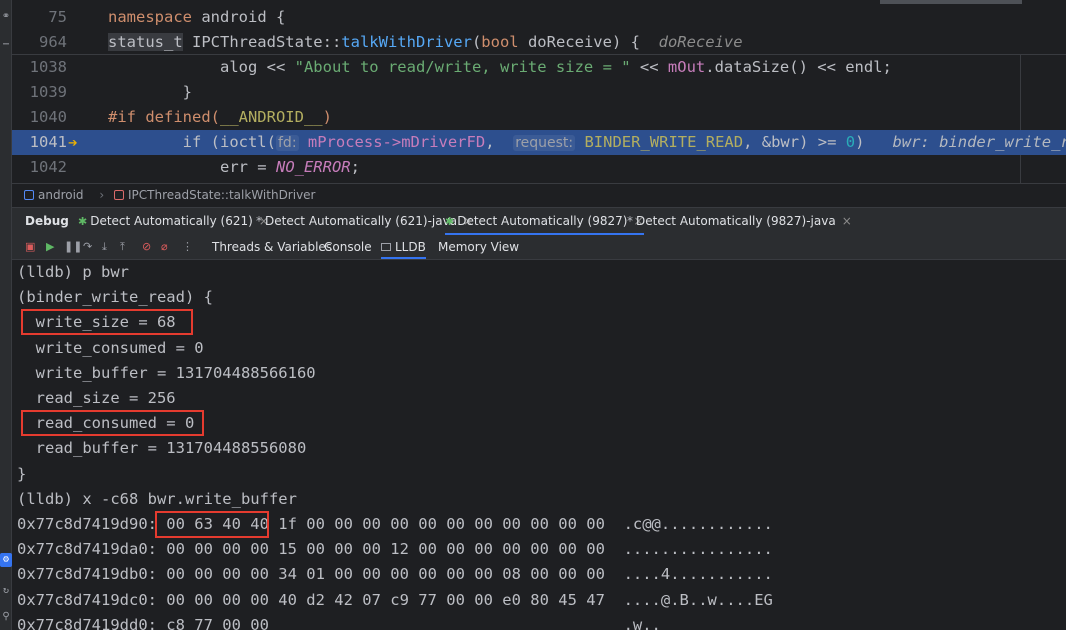 The width and height of the screenshot is (1066, 630). Describe the element at coordinates (386, 247) in the screenshot. I see `terminal-icon` at that location.